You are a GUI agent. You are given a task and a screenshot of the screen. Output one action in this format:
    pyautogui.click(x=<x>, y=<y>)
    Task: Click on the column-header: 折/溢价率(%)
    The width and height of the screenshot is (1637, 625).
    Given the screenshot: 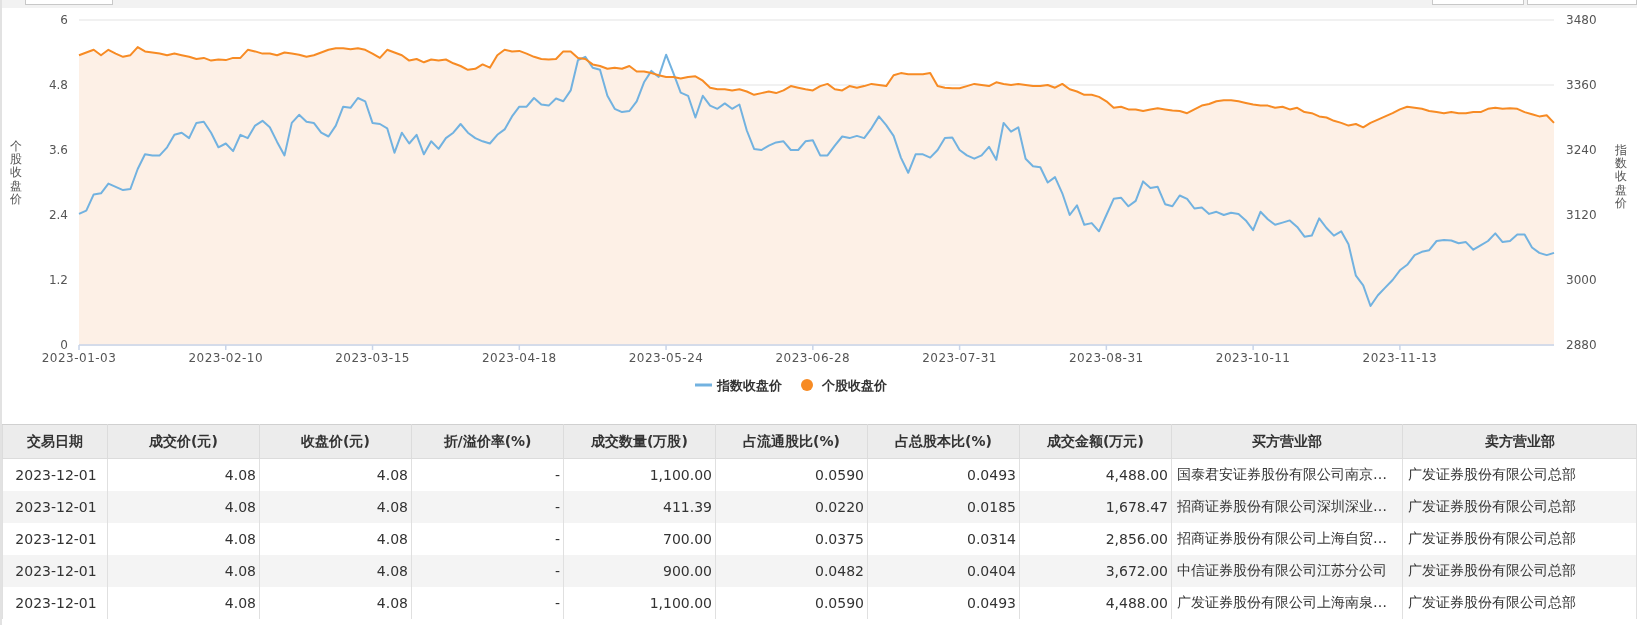 What is the action you would take?
    pyautogui.click(x=487, y=441)
    